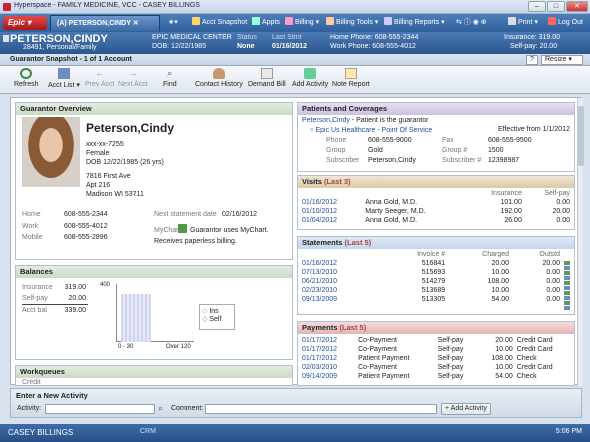 The image size is (590, 442). I want to click on coverage-effective: Effective from 1/1/2012, so click(534, 129).